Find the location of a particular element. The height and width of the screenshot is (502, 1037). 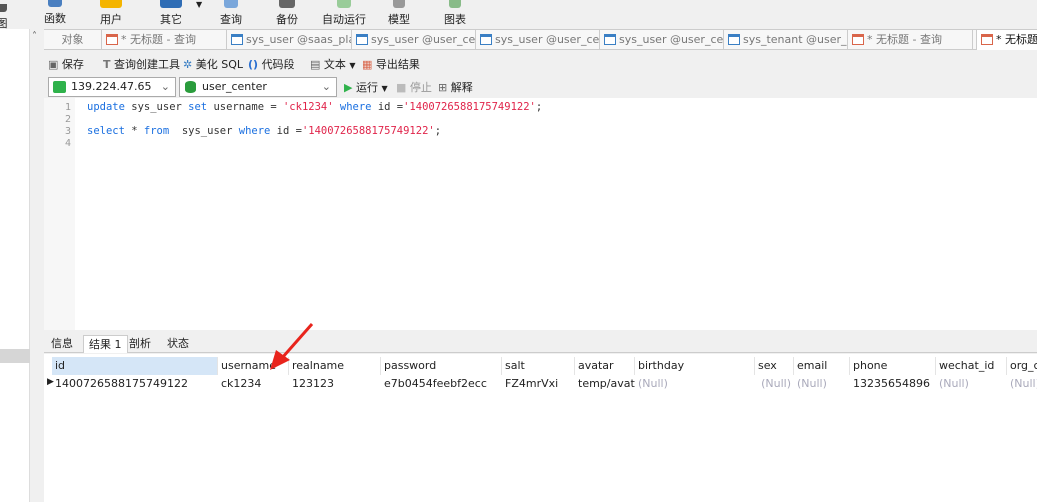

export-icon: ▦ is located at coordinates (367, 64).